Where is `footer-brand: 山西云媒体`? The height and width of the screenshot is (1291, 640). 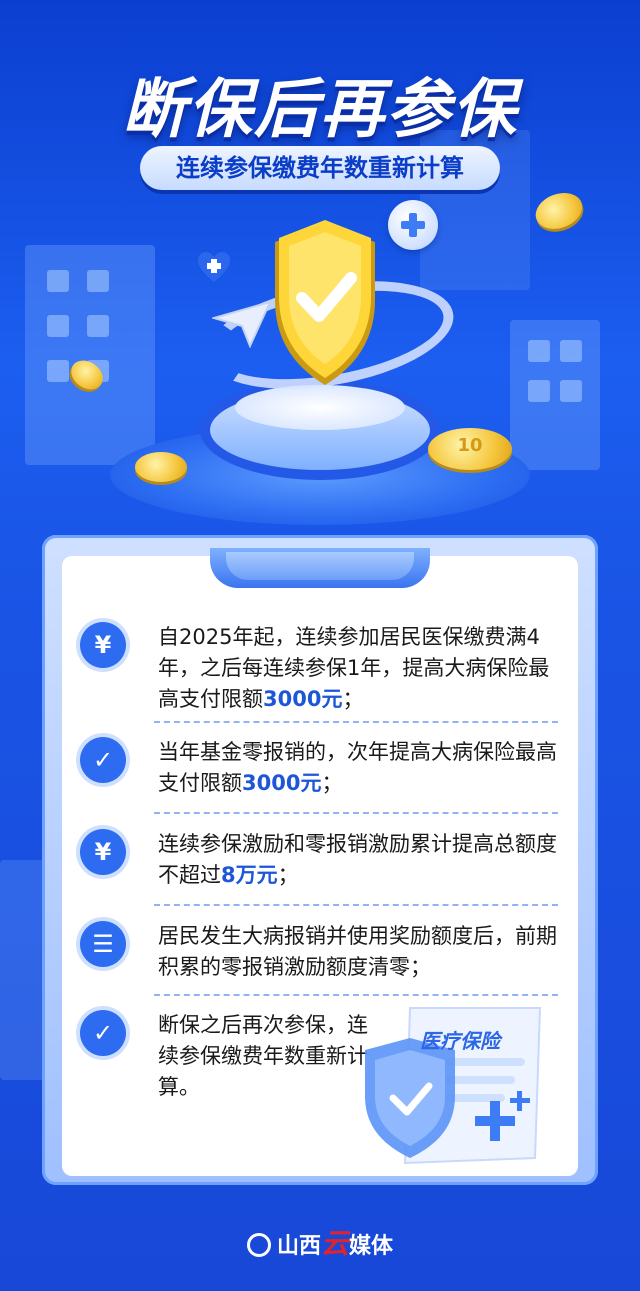 footer-brand: 山西云媒体 is located at coordinates (320, 1242).